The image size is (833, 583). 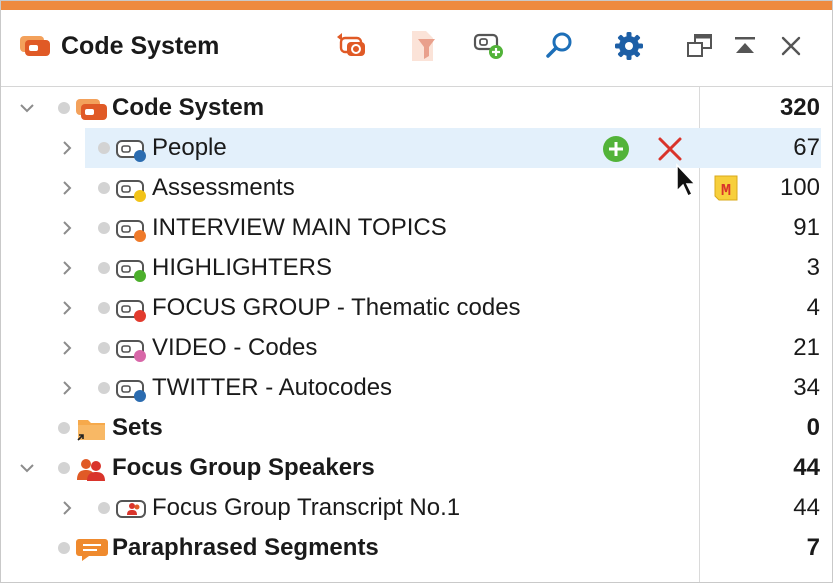 What do you see at coordinates (806, 227) in the screenshot?
I see `tree-row-count: 91` at bounding box center [806, 227].